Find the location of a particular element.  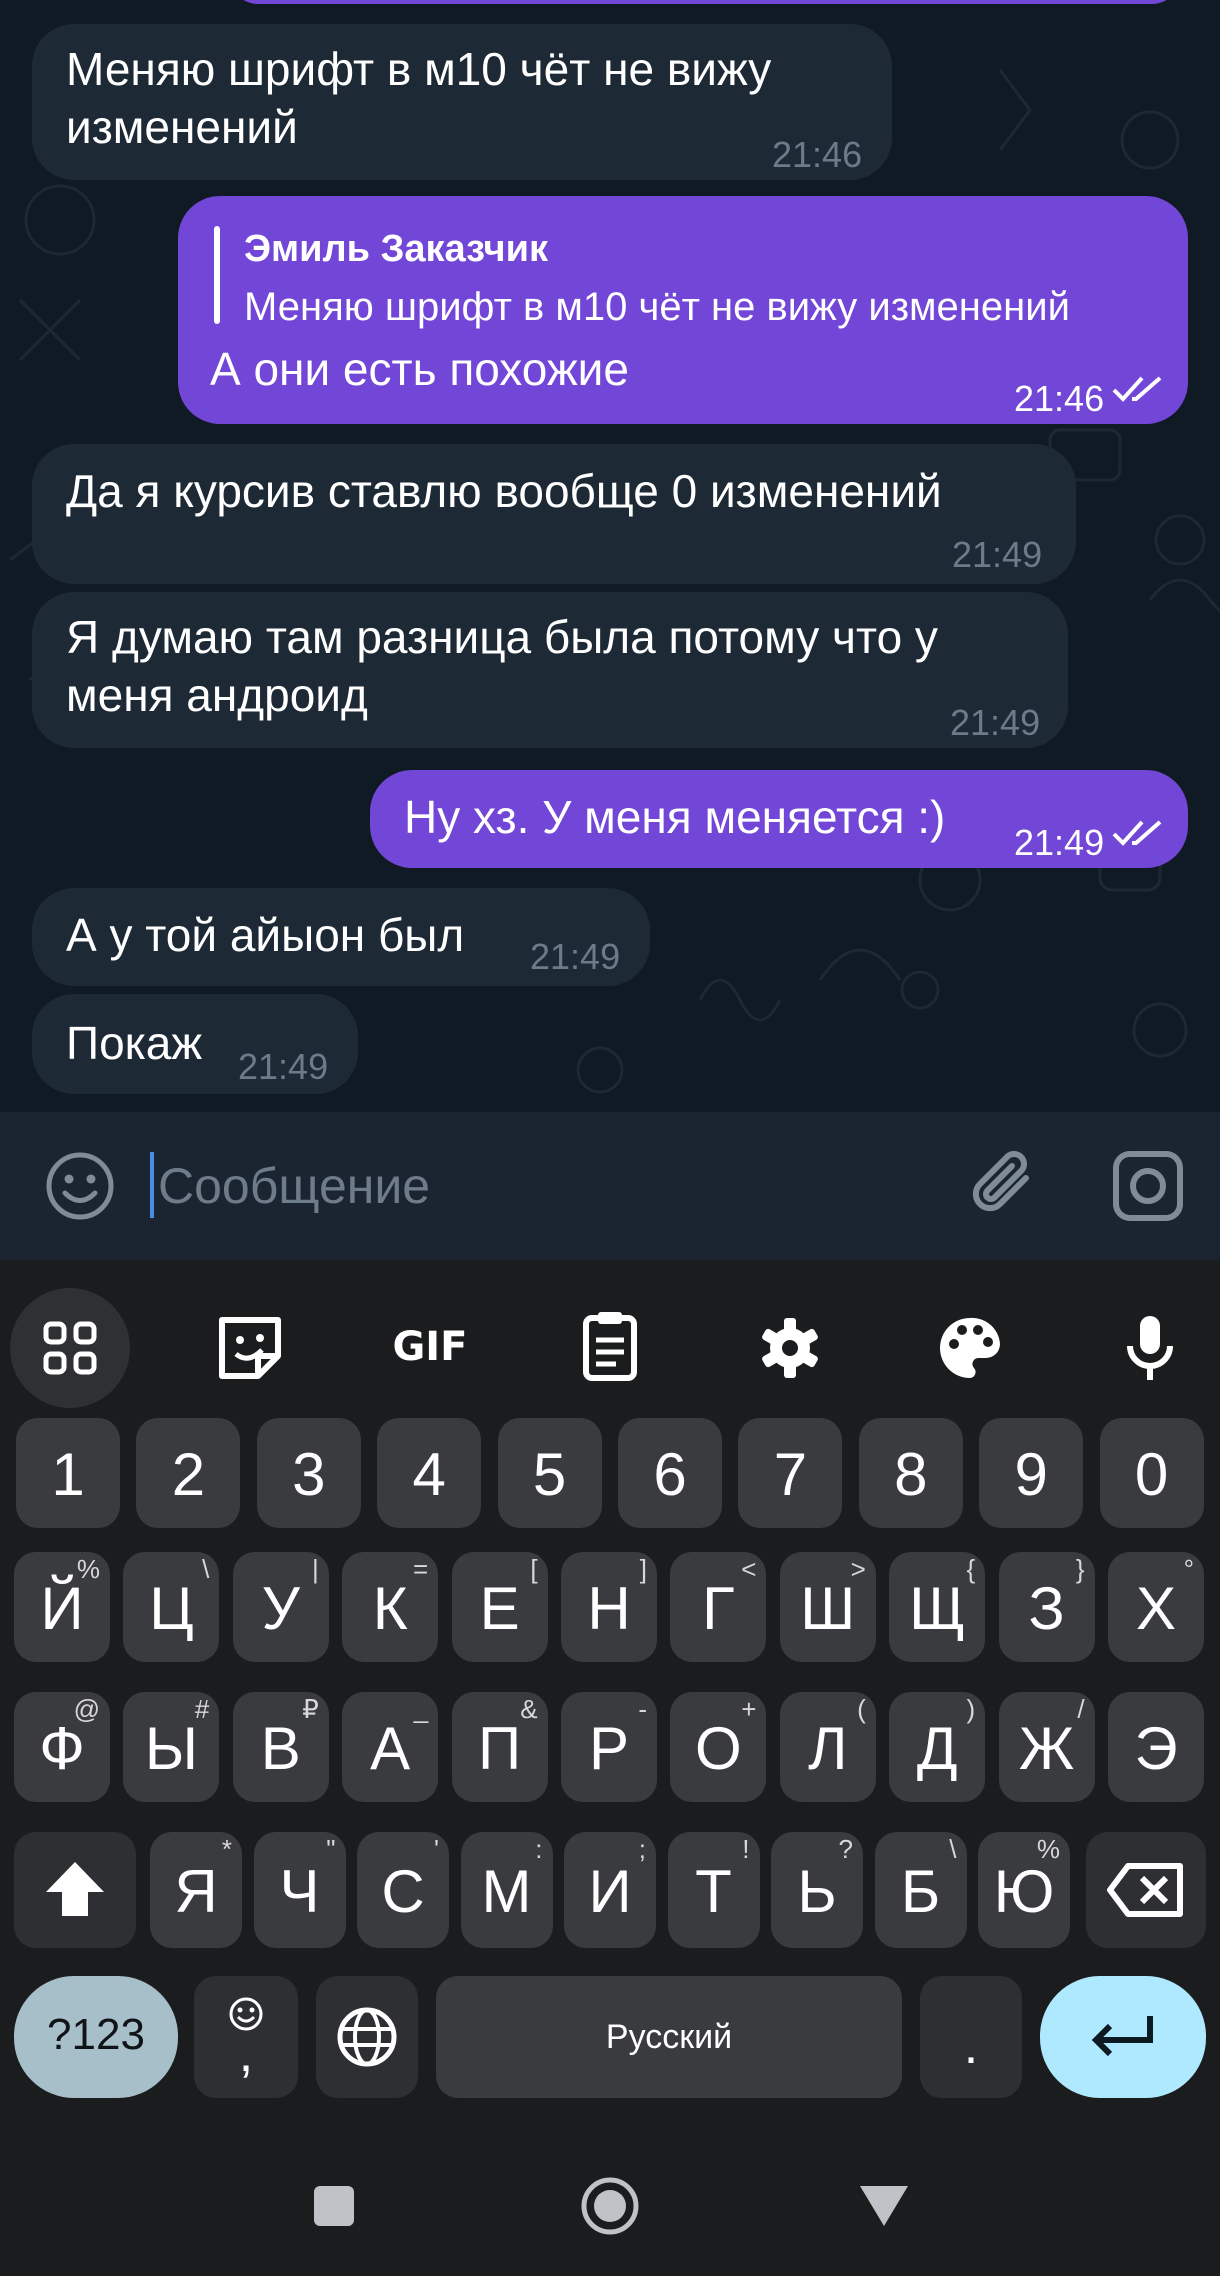

shift-key is located at coordinates (75, 1890).